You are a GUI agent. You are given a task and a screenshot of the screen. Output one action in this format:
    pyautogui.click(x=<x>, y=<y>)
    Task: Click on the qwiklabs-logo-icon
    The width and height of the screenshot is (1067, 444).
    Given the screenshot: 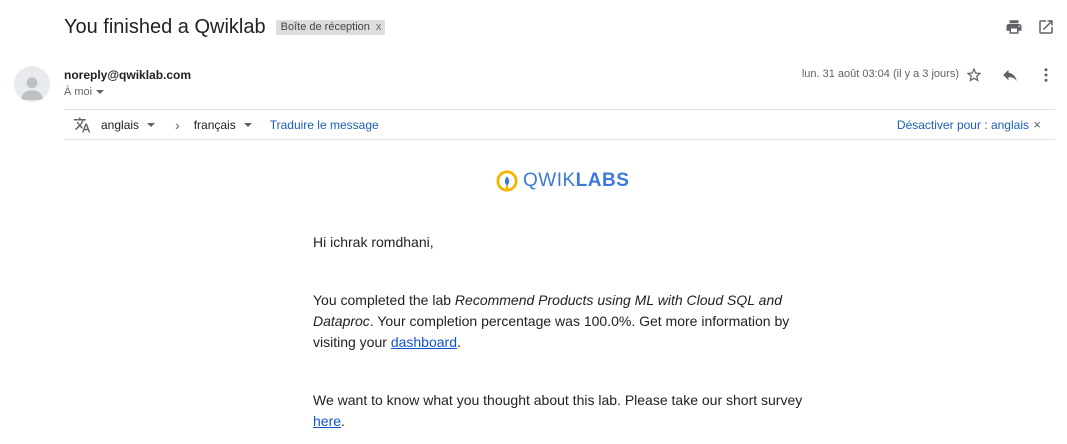 What is the action you would take?
    pyautogui.click(x=507, y=181)
    